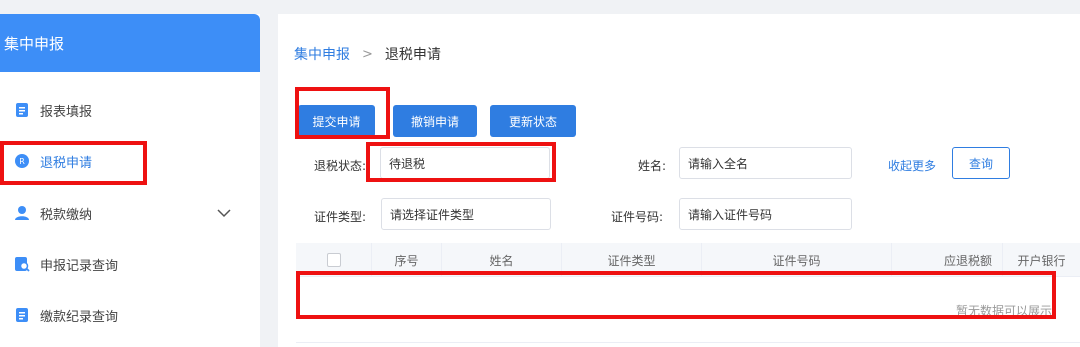  Describe the element at coordinates (130, 213) in the screenshot. I see `sidebar-item-tax-payment: 税款缴纳` at that location.